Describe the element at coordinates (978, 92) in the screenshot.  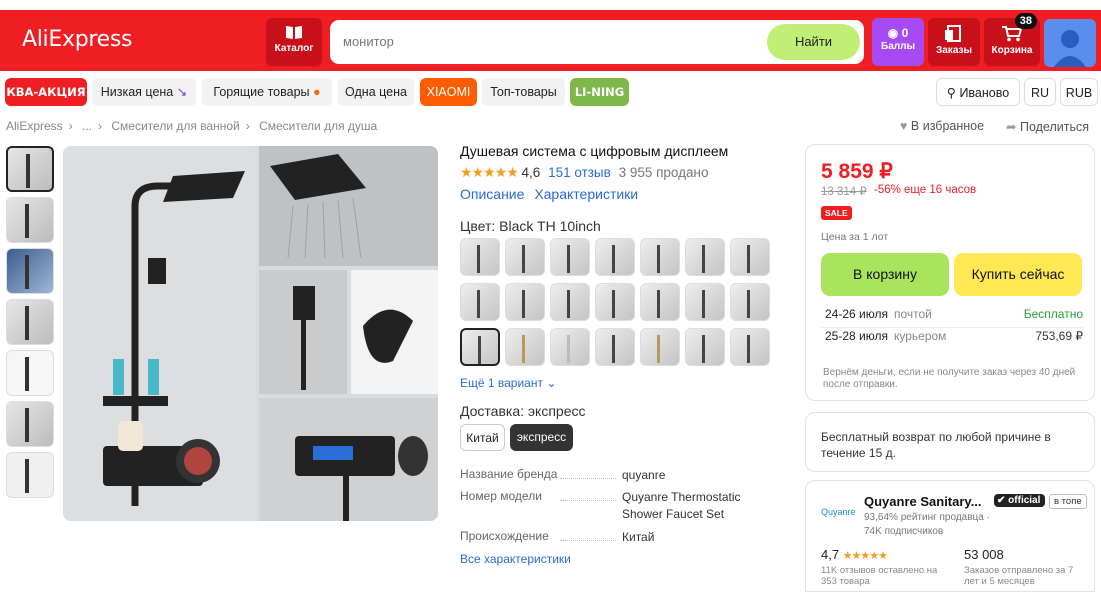
I see `location-selector: ⚲ Иваново` at that location.